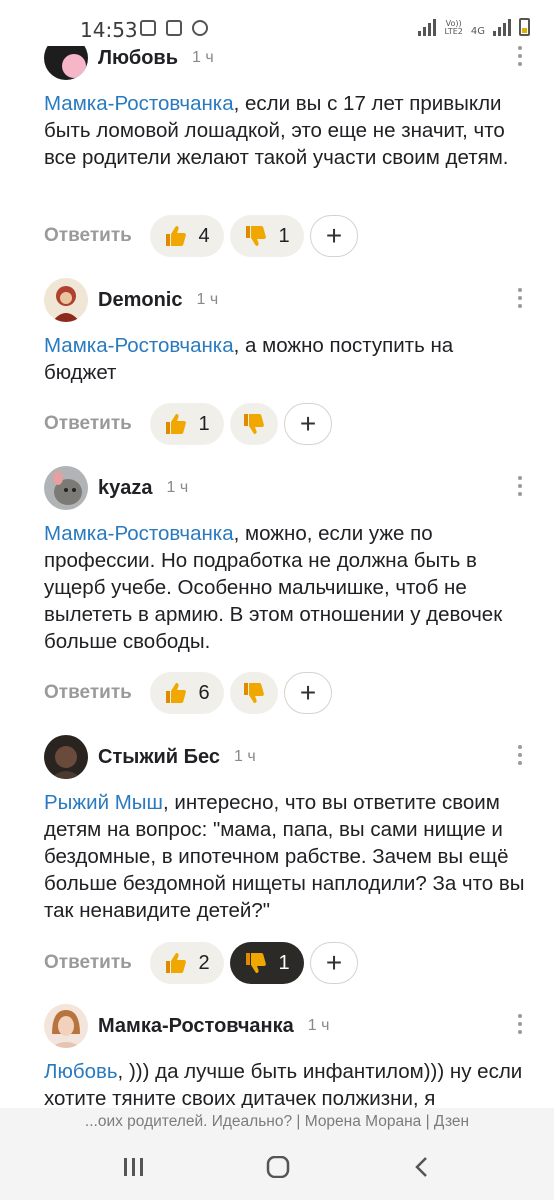  I want to click on comment-author: Стыжий Бес, so click(159, 757).